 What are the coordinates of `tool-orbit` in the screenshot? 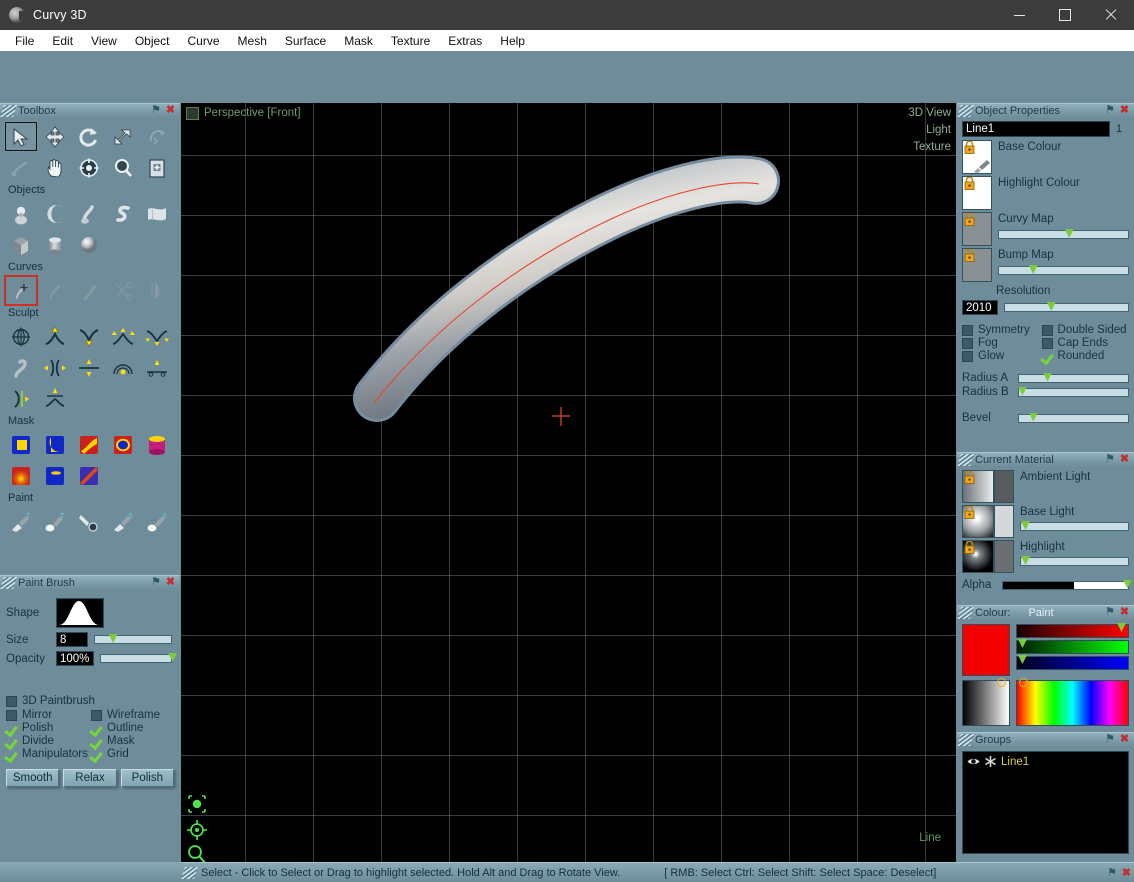 It's located at (89, 167).